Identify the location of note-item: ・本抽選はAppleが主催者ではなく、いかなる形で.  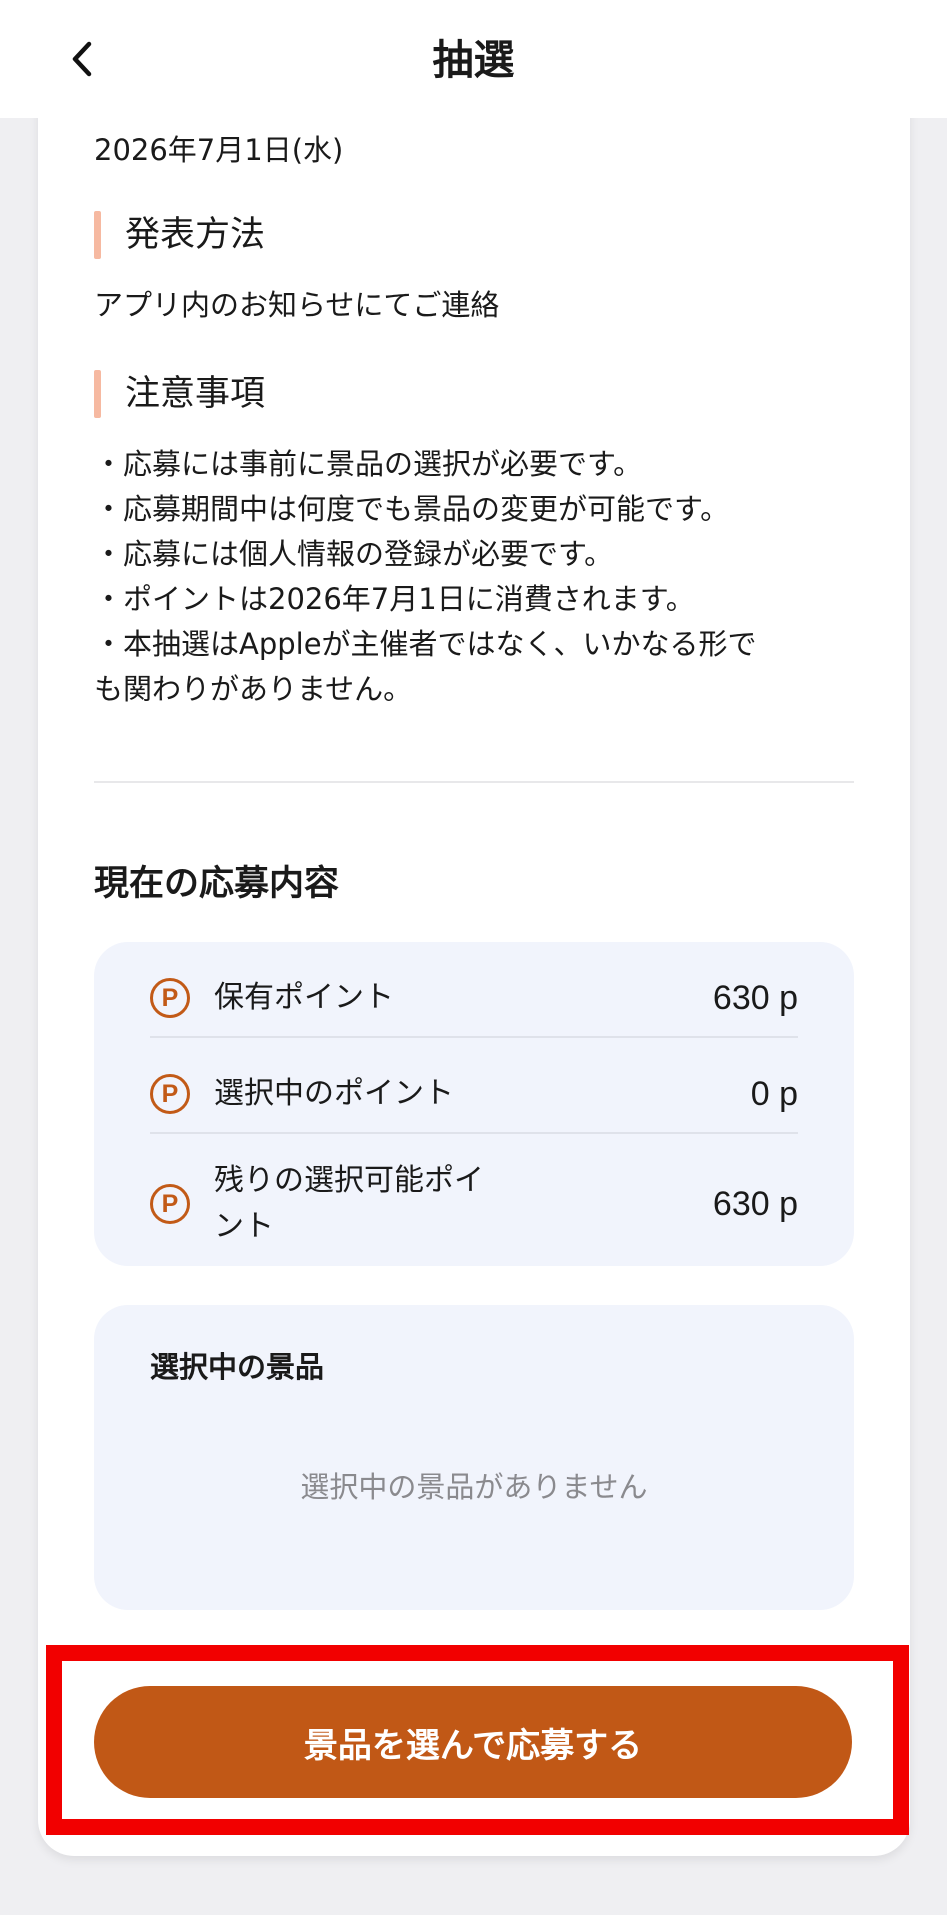
(425, 644).